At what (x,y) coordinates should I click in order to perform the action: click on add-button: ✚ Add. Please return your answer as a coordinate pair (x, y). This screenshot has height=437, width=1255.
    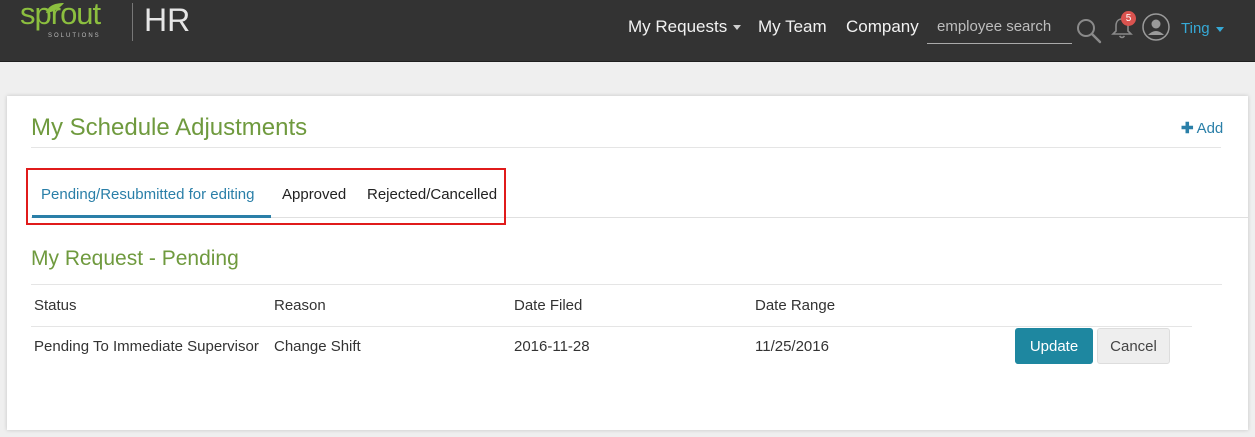
    Looking at the image, I should click on (1202, 128).